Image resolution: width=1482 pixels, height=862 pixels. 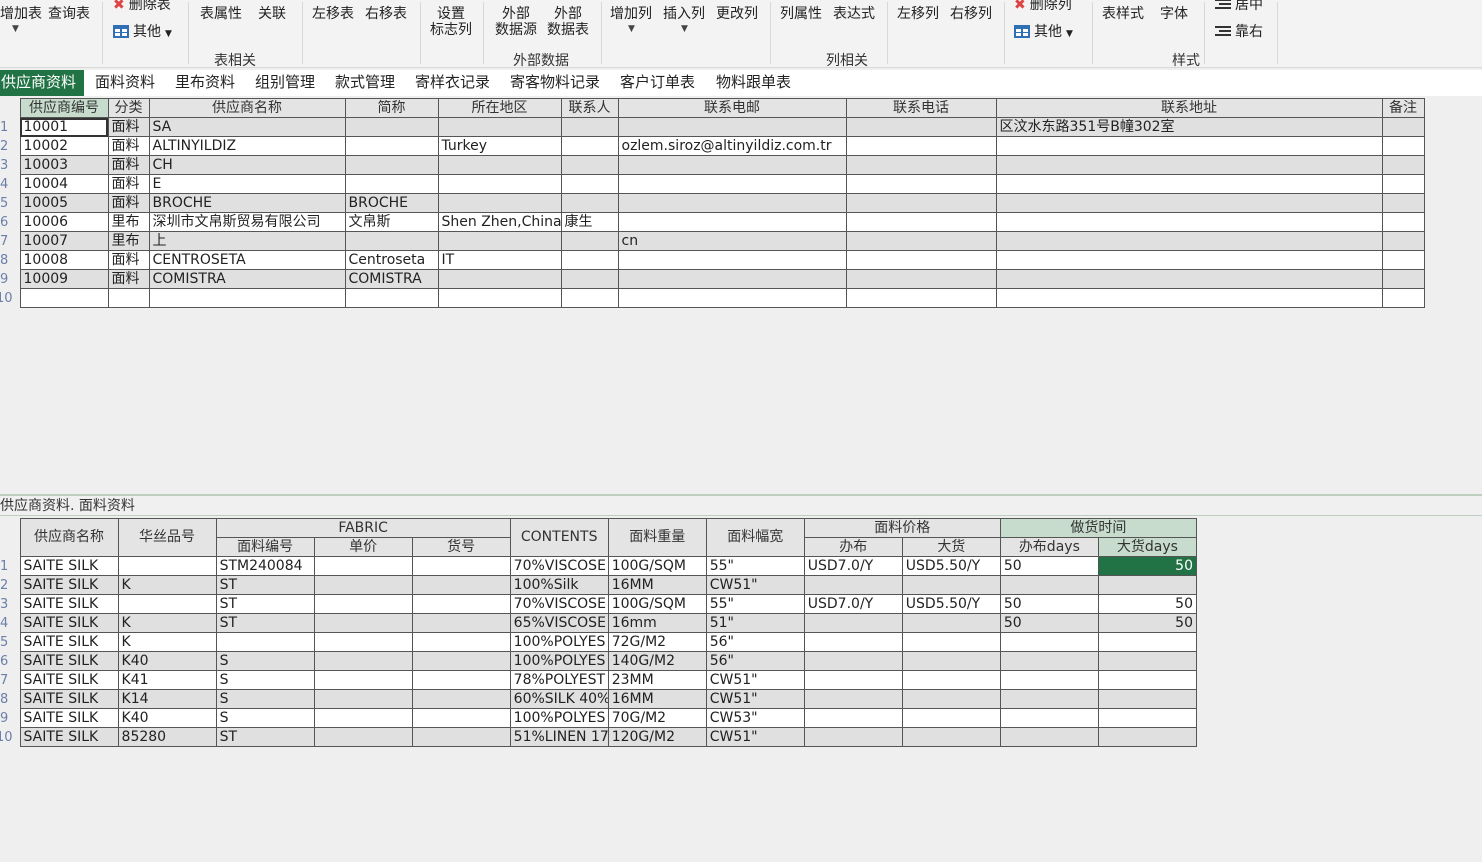 I want to click on table-cell: CW51", so click(x=755, y=585).